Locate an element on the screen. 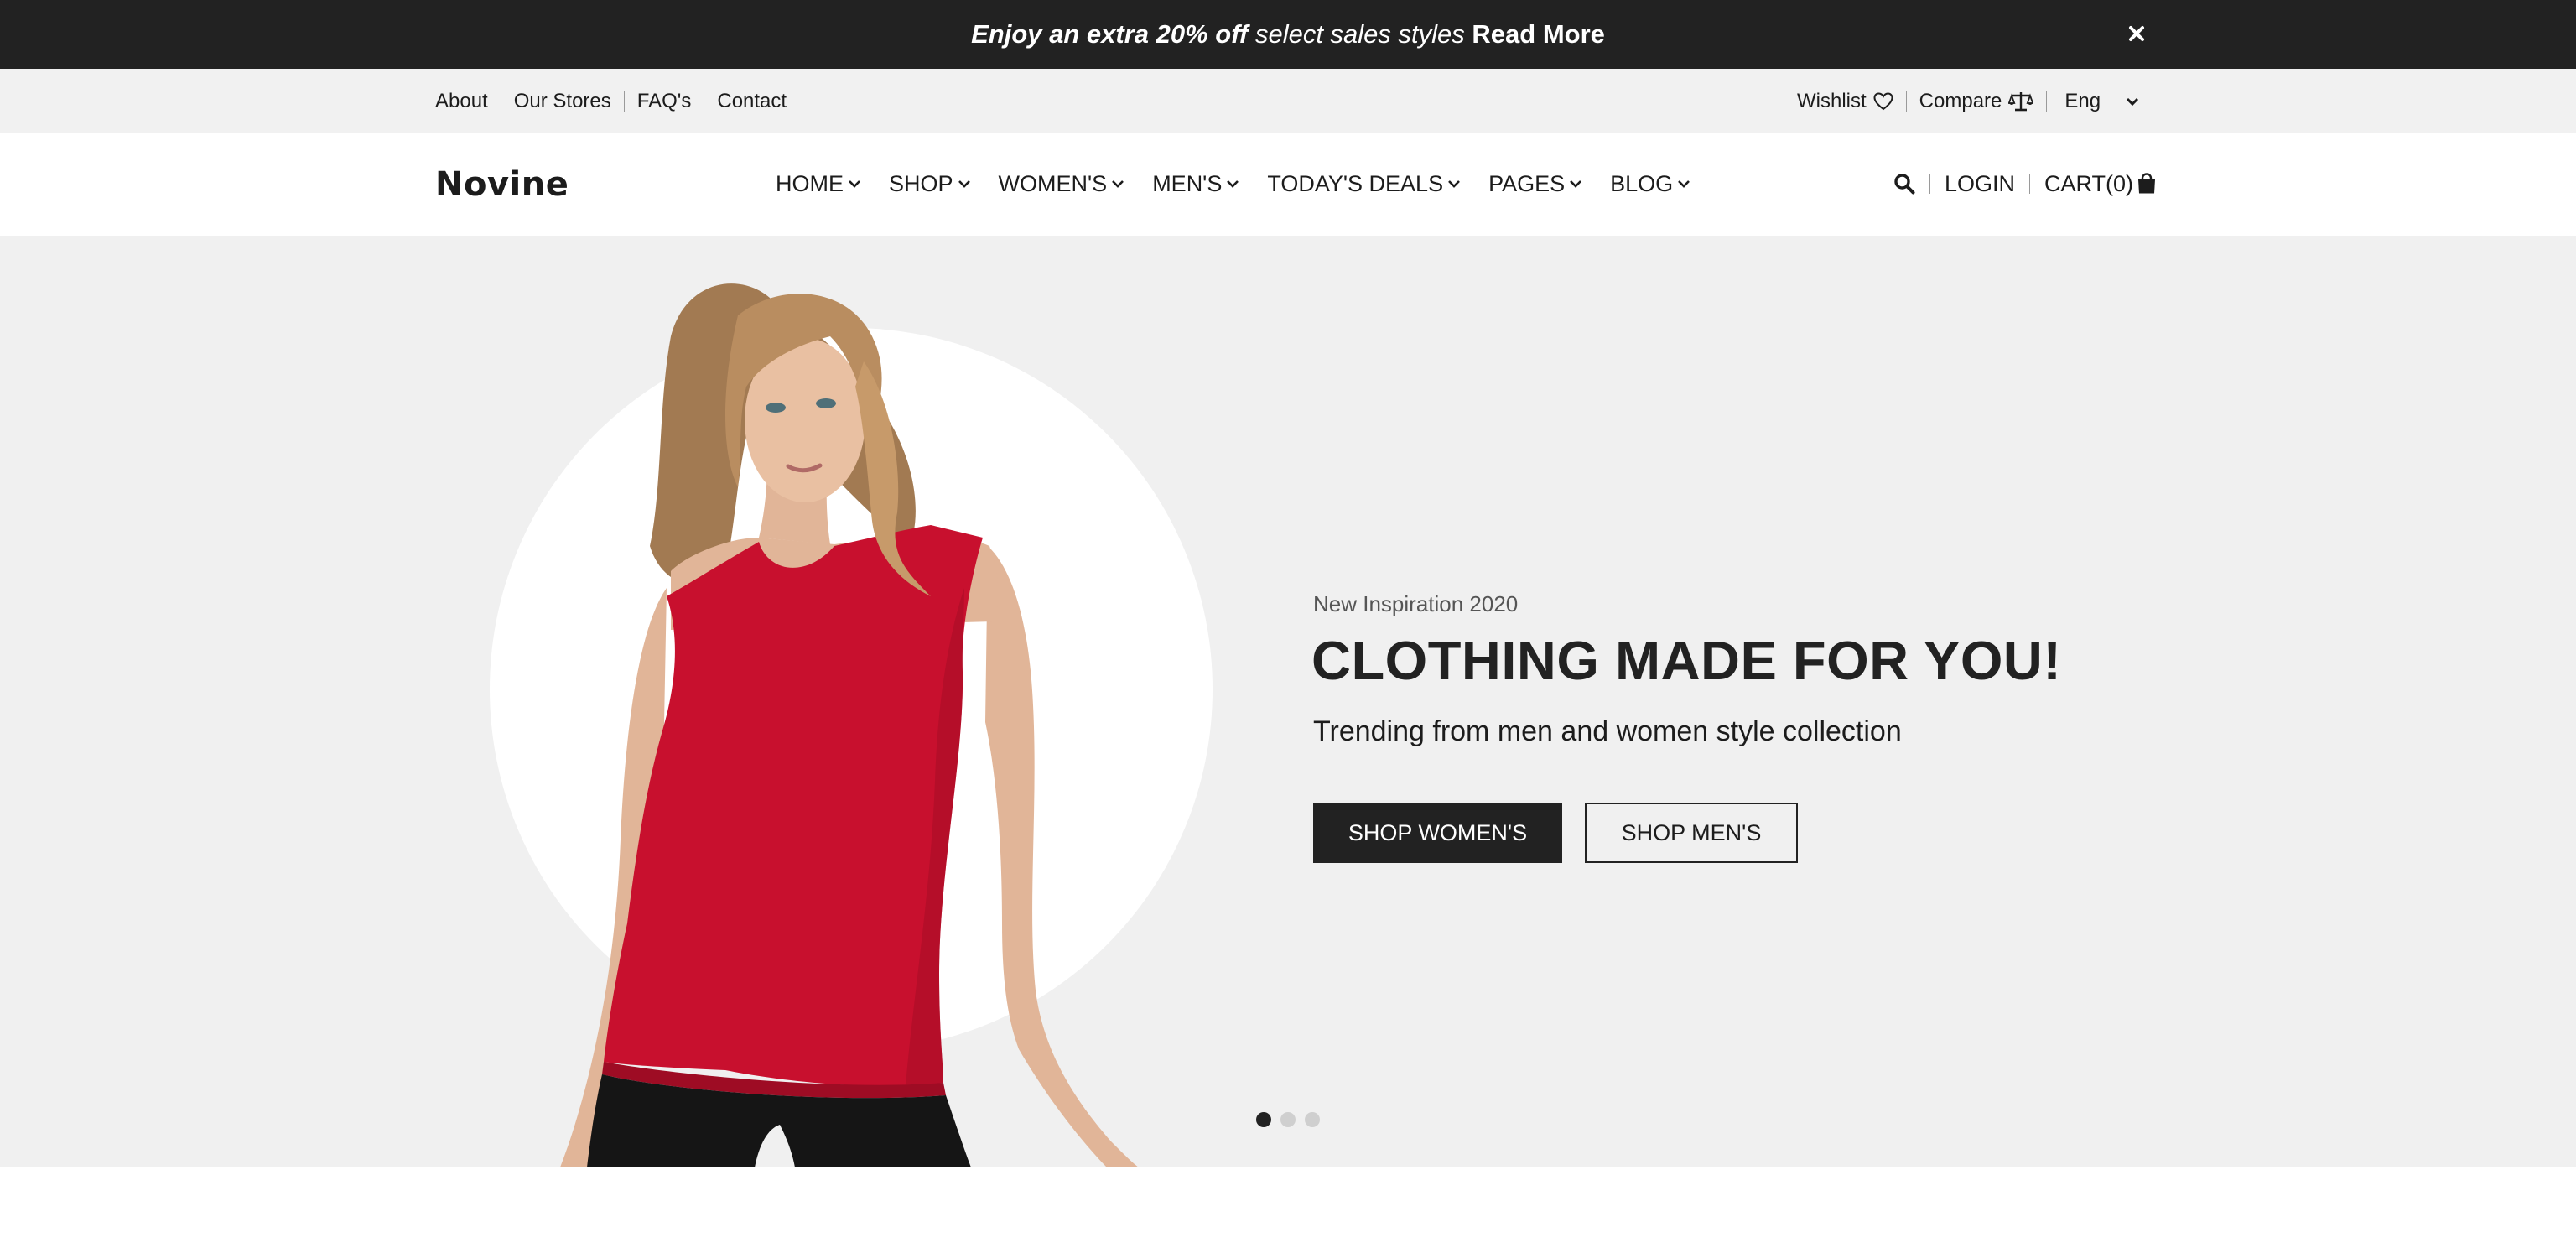  header-actions: LOGIN CART(0) is located at coordinates (2025, 183).